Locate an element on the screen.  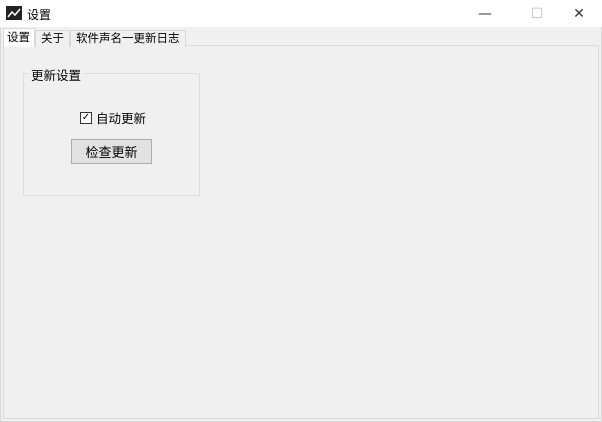
checkbox-check-icon: ✓ is located at coordinates (86, 117).